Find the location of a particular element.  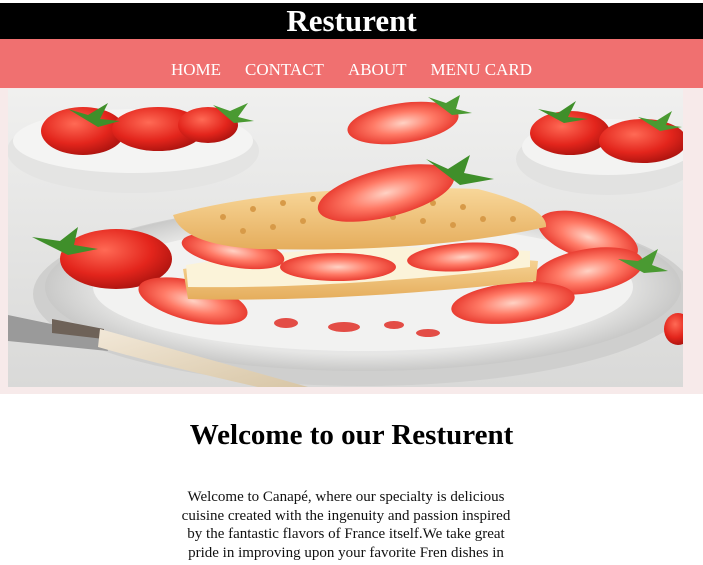

site-header: Resturent is located at coordinates (351, 21).